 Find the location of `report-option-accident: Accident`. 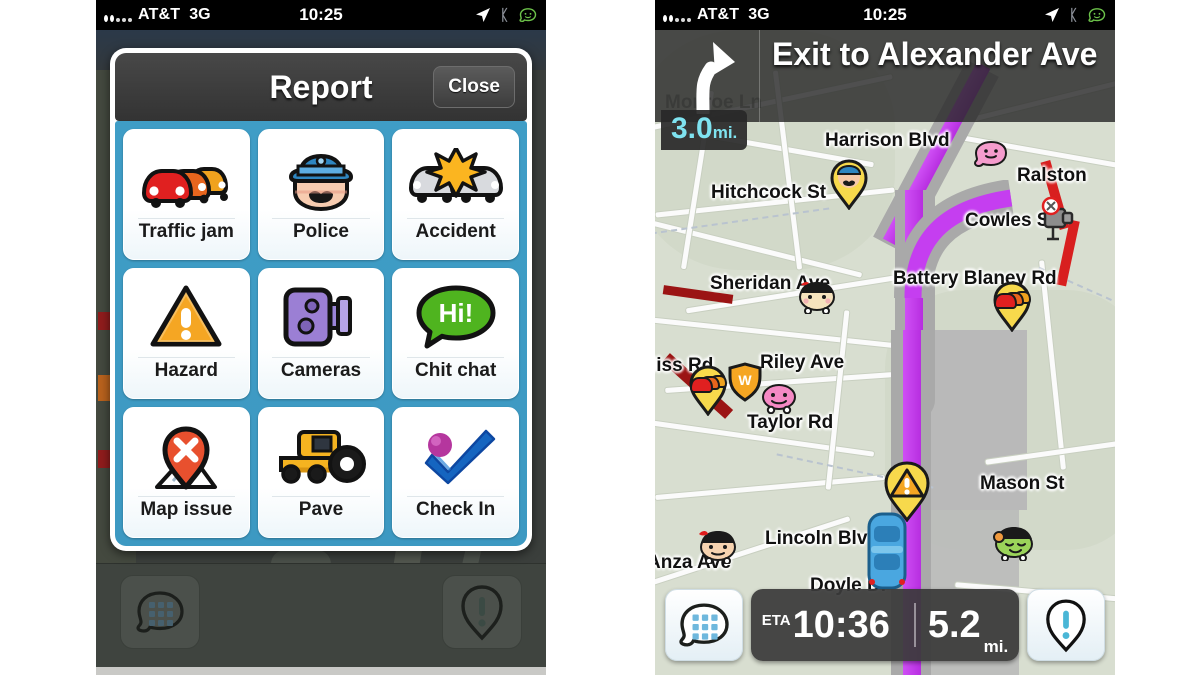

report-option-accident: Accident is located at coordinates (455, 194).